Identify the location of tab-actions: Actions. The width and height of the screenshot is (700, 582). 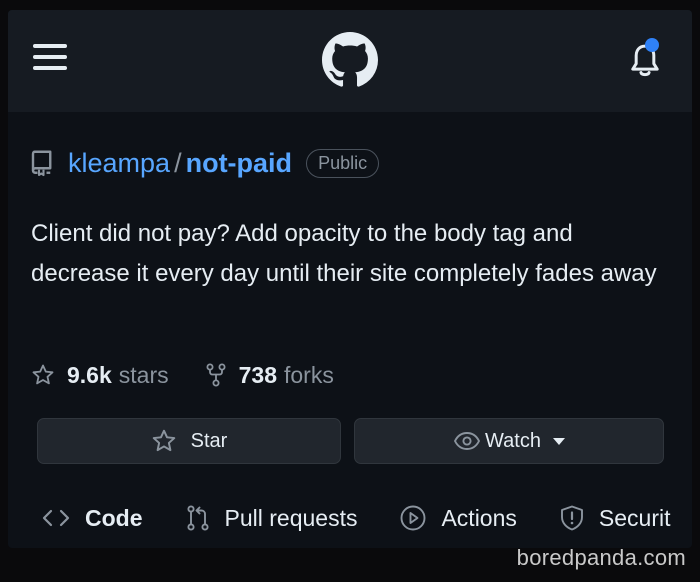
(458, 518).